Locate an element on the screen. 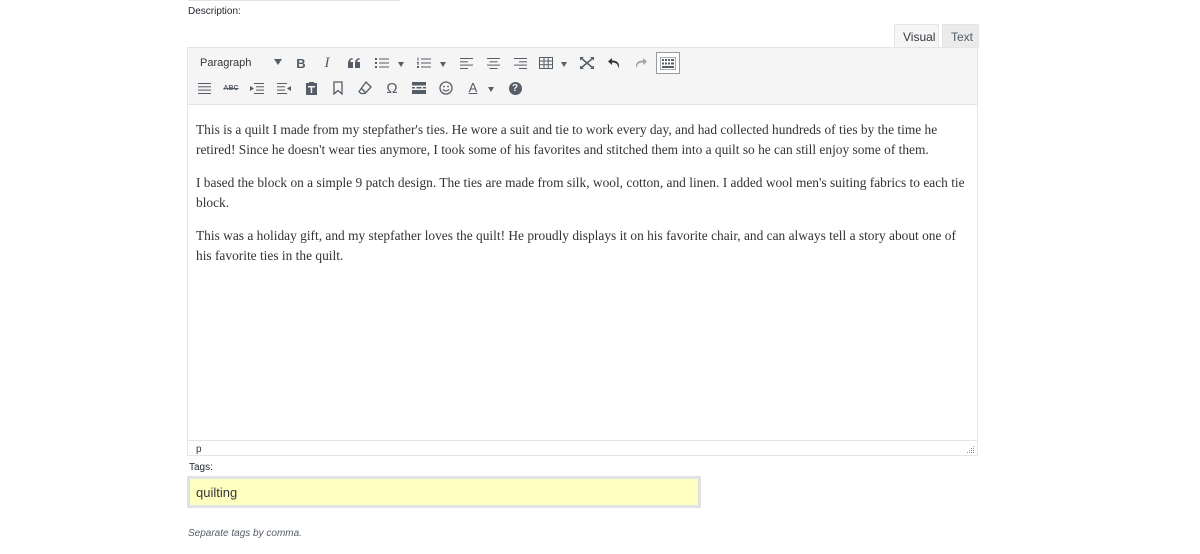  read-more-icon is located at coordinates (419, 88).